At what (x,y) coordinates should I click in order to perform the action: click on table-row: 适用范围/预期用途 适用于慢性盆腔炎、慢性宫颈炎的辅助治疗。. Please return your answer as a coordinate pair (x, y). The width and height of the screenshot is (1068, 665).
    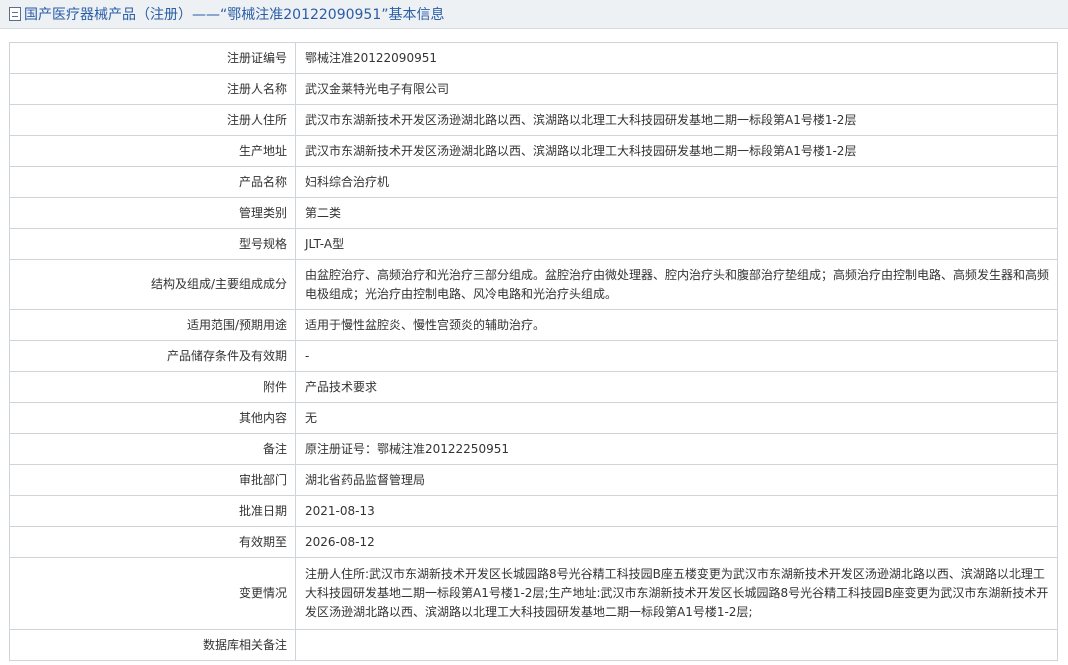
    Looking at the image, I should click on (533, 325).